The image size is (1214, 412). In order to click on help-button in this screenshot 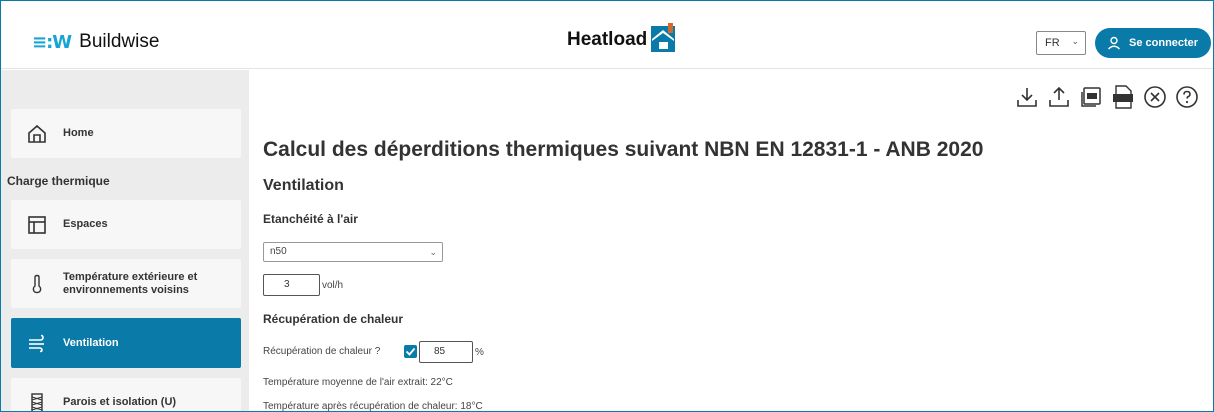, I will do `click(1187, 97)`.